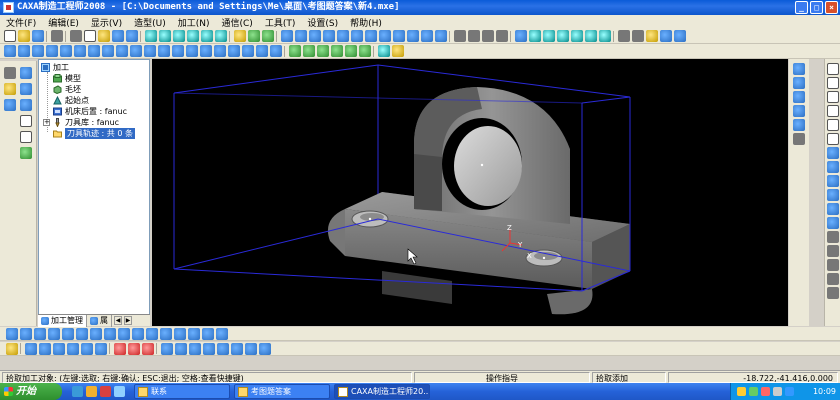  What do you see at coordinates (136, 51) in the screenshot?
I see `cut-sweep-icon` at bounding box center [136, 51].